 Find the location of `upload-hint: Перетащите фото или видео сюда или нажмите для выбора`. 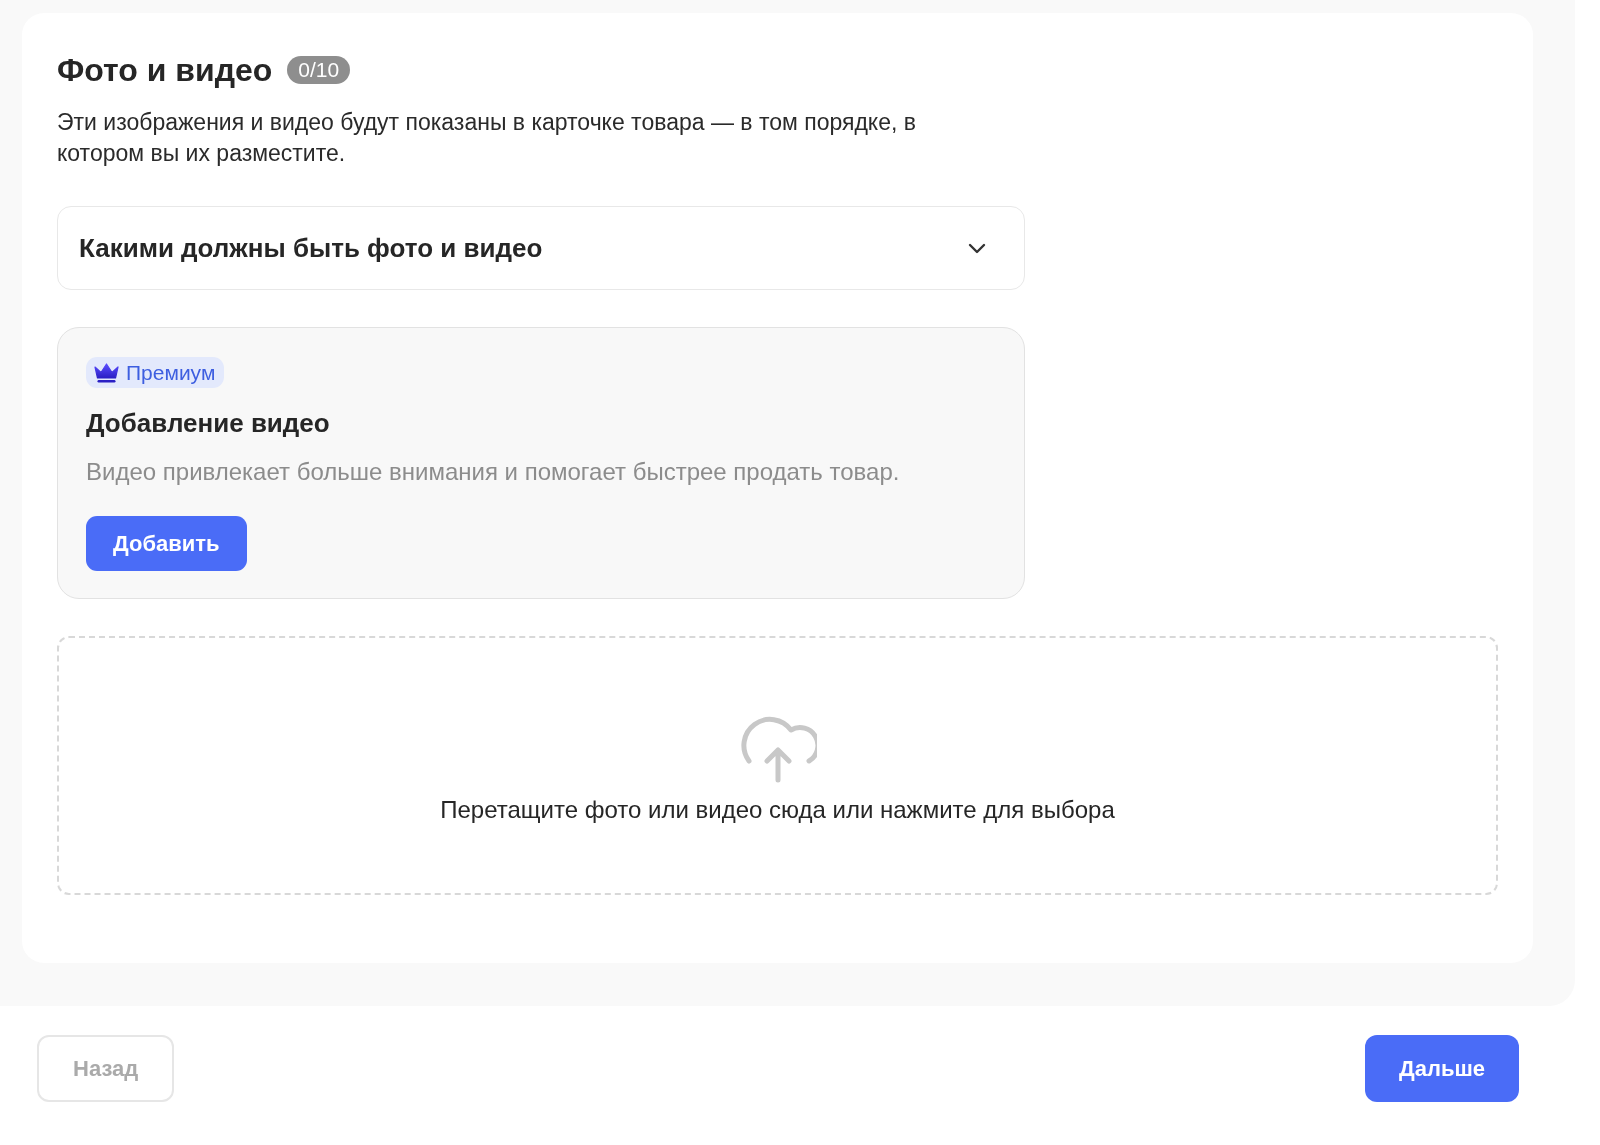

upload-hint: Перетащите фото или видео сюда или нажмите для выбора is located at coordinates (777, 810).